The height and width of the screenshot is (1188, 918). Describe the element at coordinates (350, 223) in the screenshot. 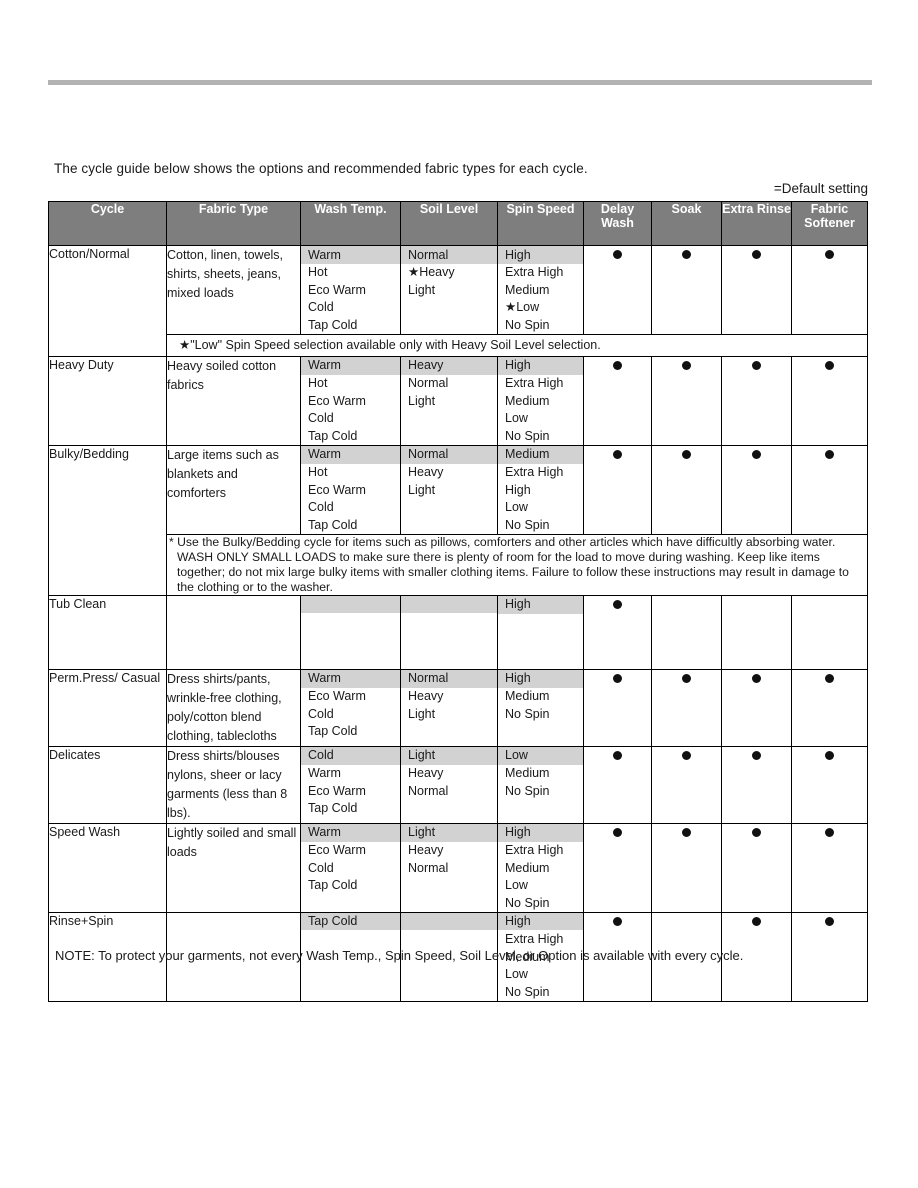

I see `column-header-wash-temp: Wash Temp.` at that location.